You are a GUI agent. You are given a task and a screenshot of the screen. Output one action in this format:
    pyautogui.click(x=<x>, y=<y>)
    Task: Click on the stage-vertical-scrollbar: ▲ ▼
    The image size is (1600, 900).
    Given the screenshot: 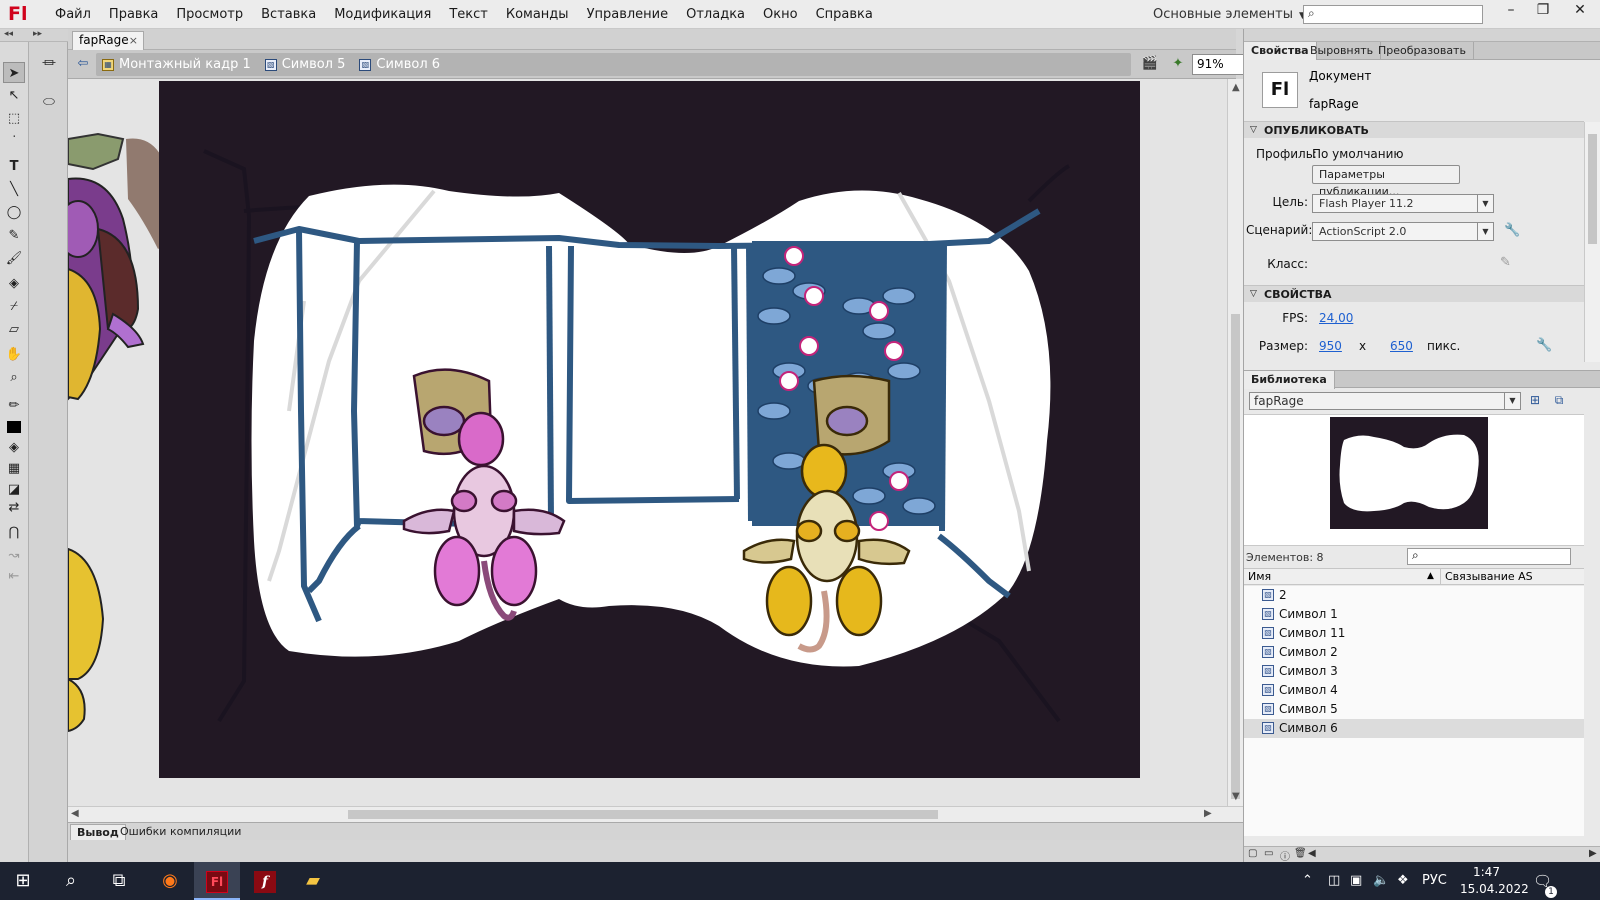 What is the action you would take?
    pyautogui.click(x=1235, y=442)
    